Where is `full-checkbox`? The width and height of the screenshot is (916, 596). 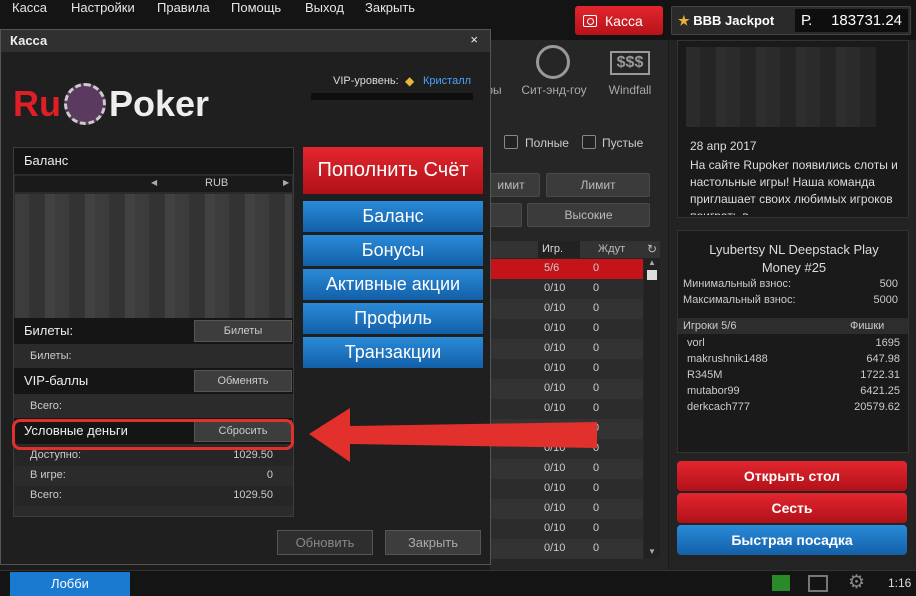 full-checkbox is located at coordinates (511, 142).